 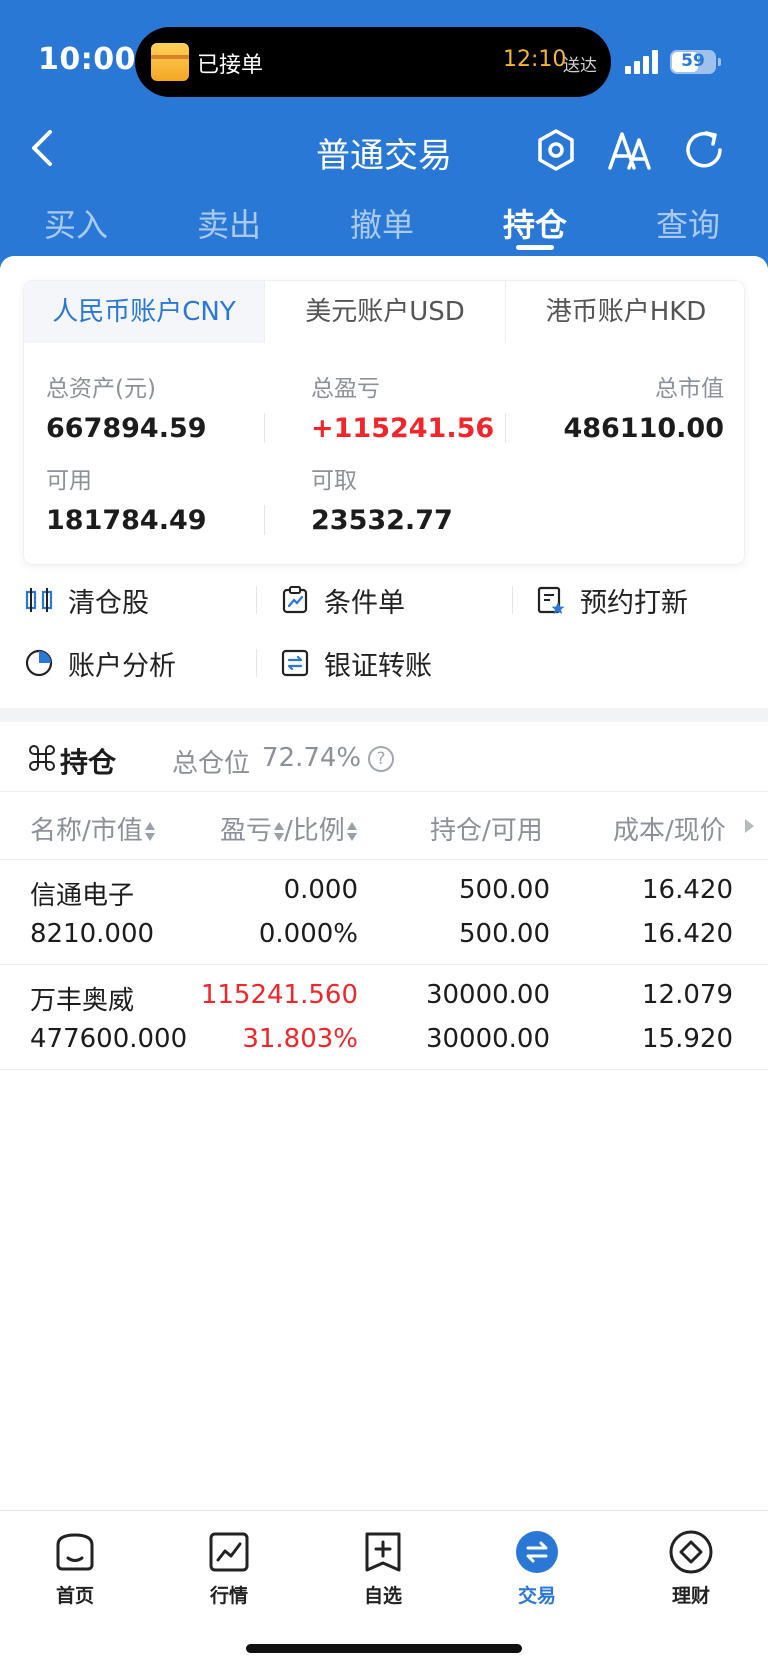 I want to click on watchlist-add-icon, so click(x=383, y=1552).